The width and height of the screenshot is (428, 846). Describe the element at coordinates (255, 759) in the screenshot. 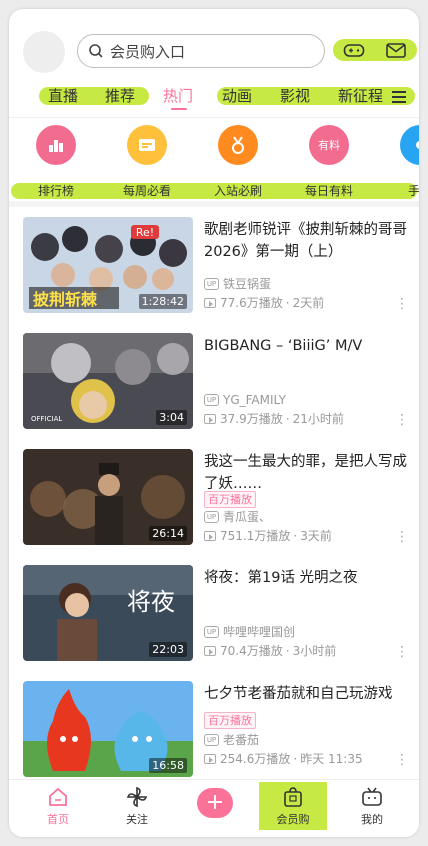

I see `view-count: 254.6万播放` at that location.